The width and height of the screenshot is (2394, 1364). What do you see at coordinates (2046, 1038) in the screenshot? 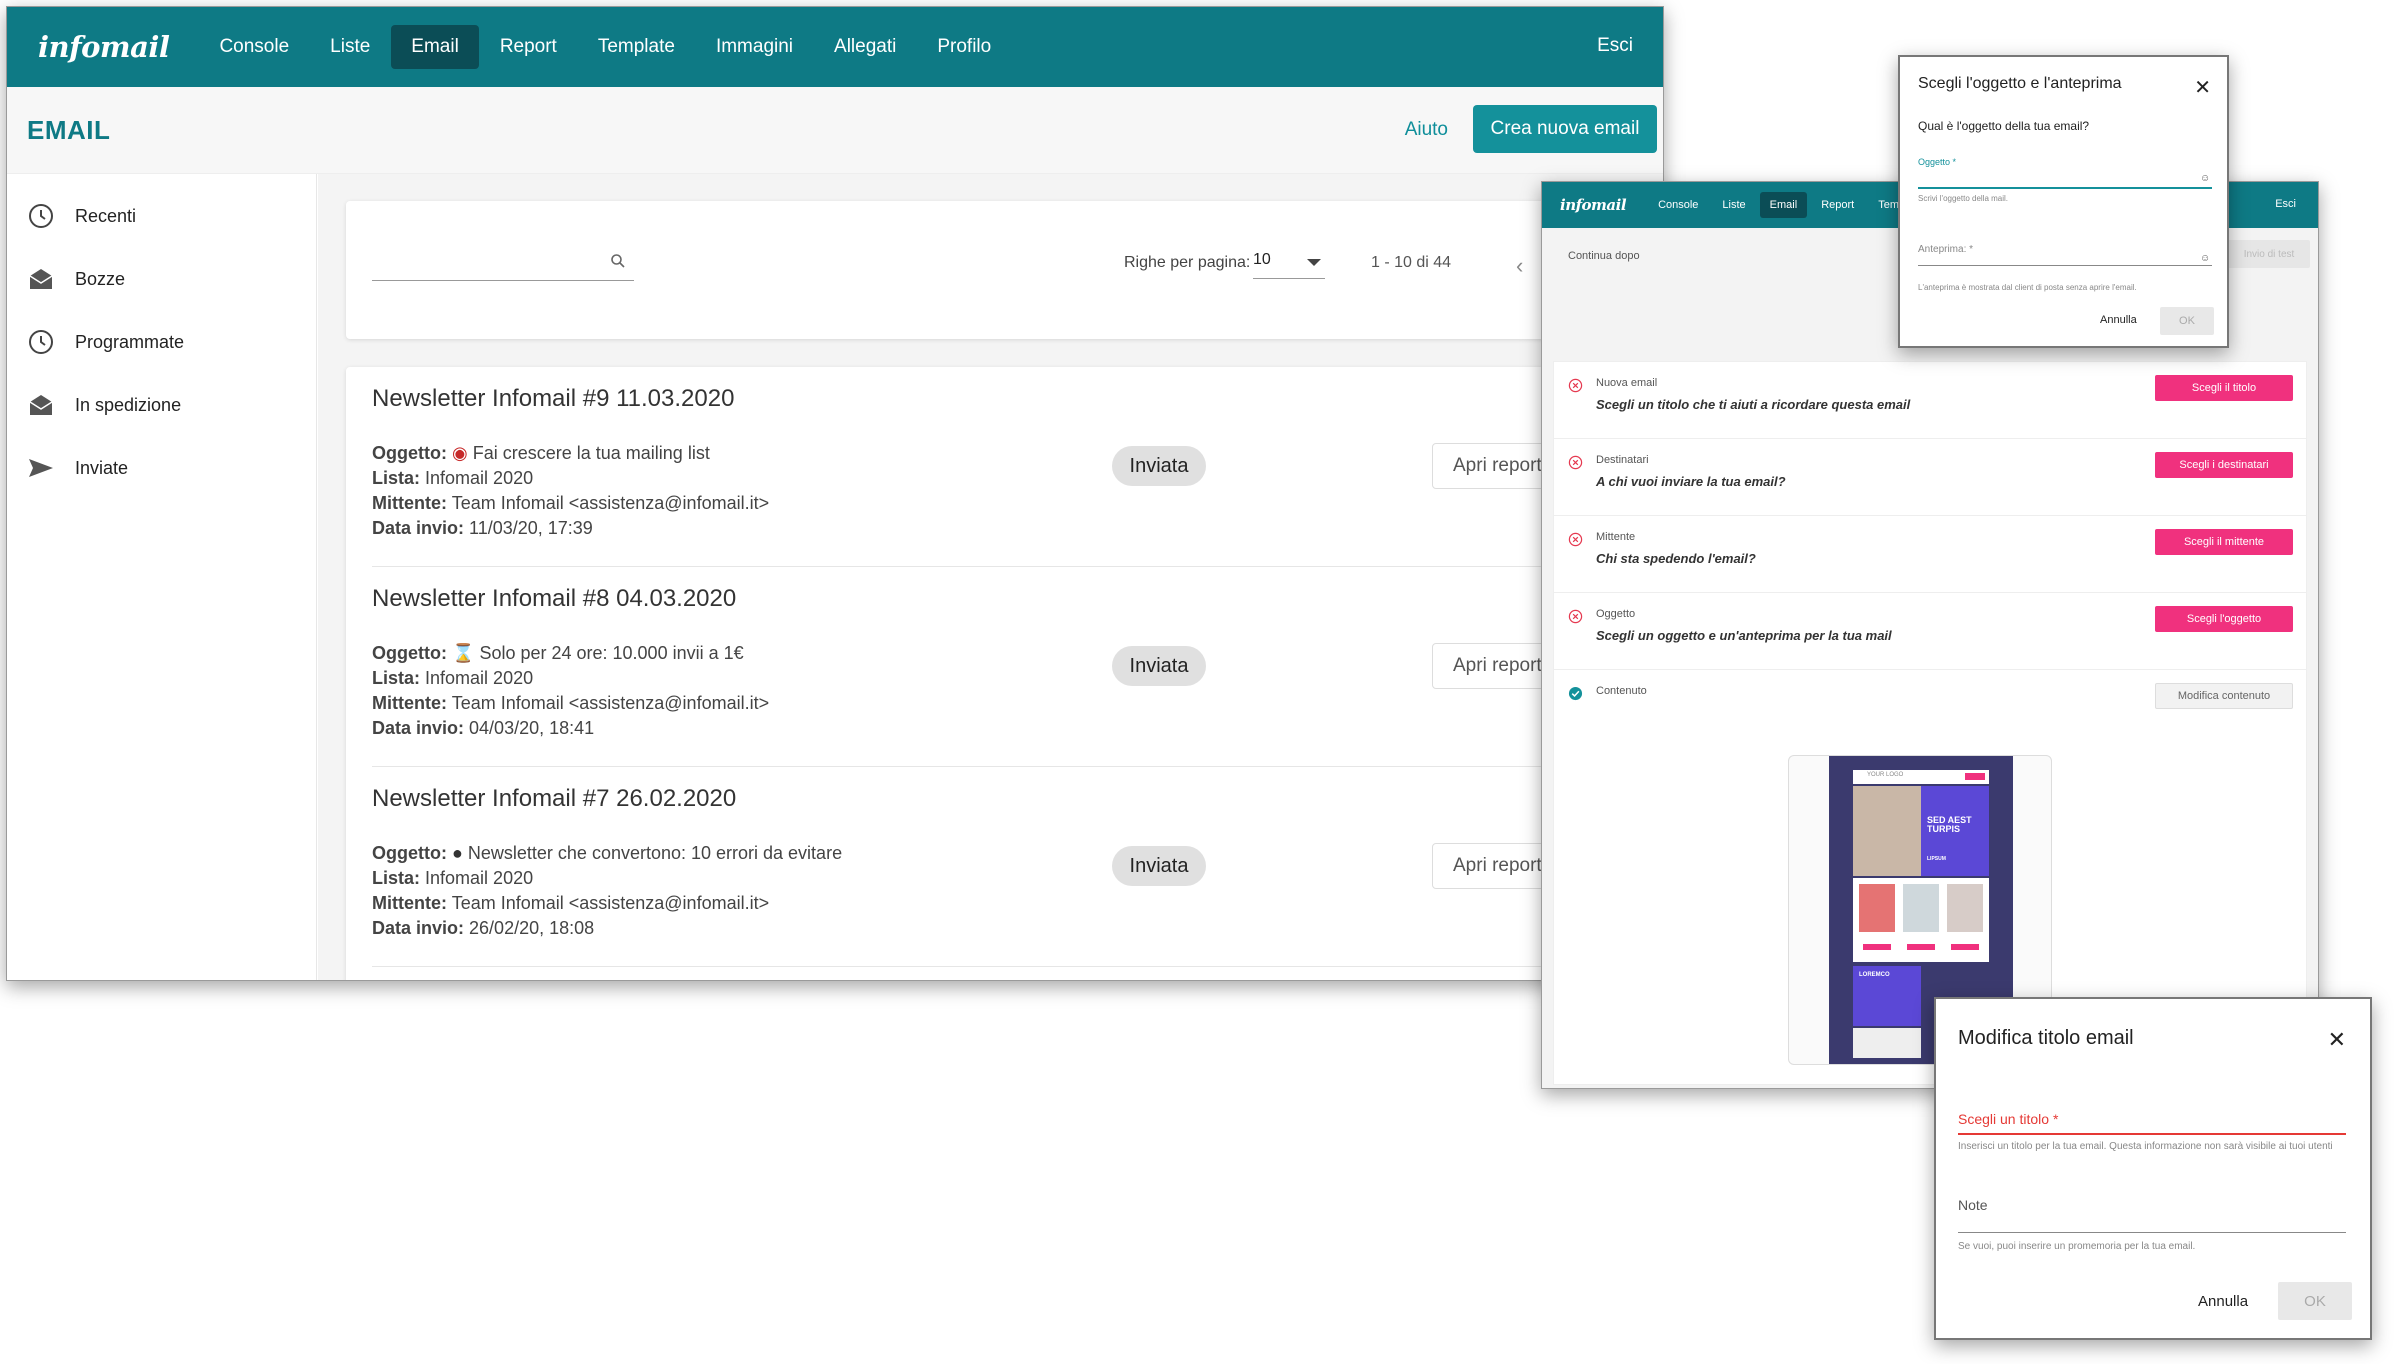
I see `modal-title: Modifica titolo email` at bounding box center [2046, 1038].